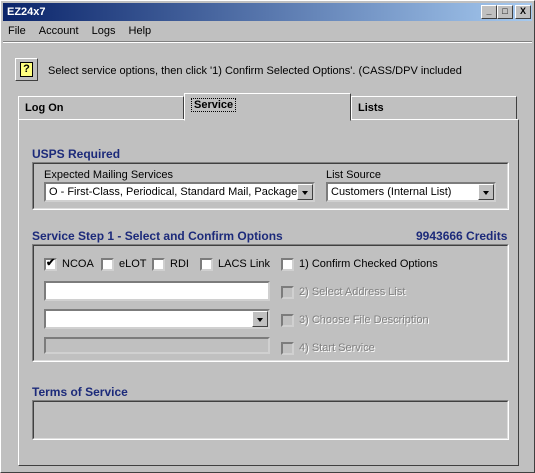 The height and width of the screenshot is (473, 535). I want to click on close-button: X, so click(523, 12).